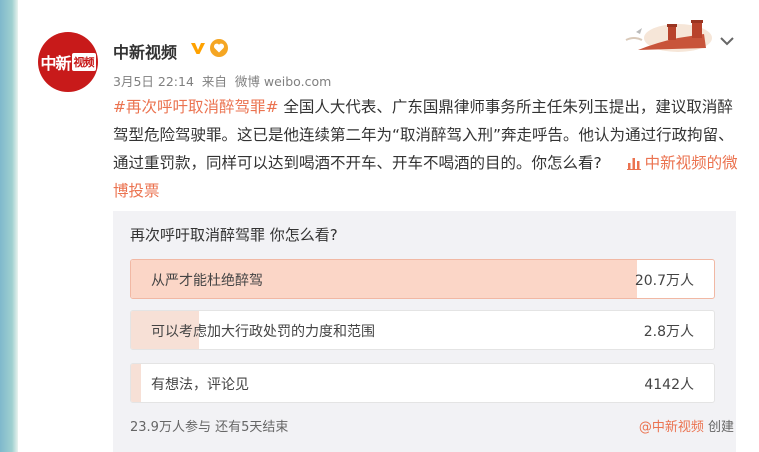 The height and width of the screenshot is (452, 759). I want to click on poll-option-label: 可以考虑加大行政处罚的力度和范围, so click(263, 332).